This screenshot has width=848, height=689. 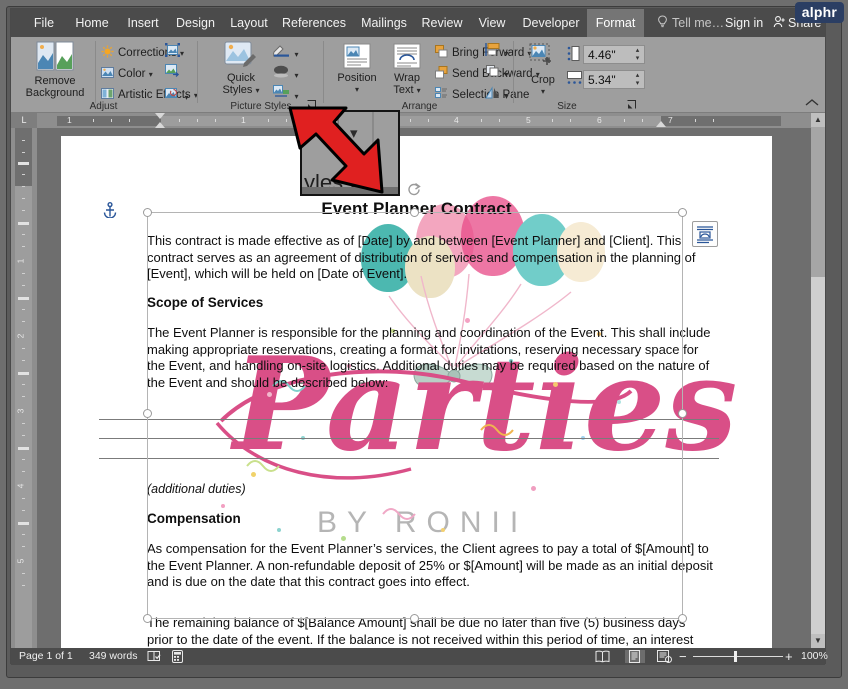 I want to click on vertical-ruler: 1 2 3 4 5, so click(x=24, y=388).